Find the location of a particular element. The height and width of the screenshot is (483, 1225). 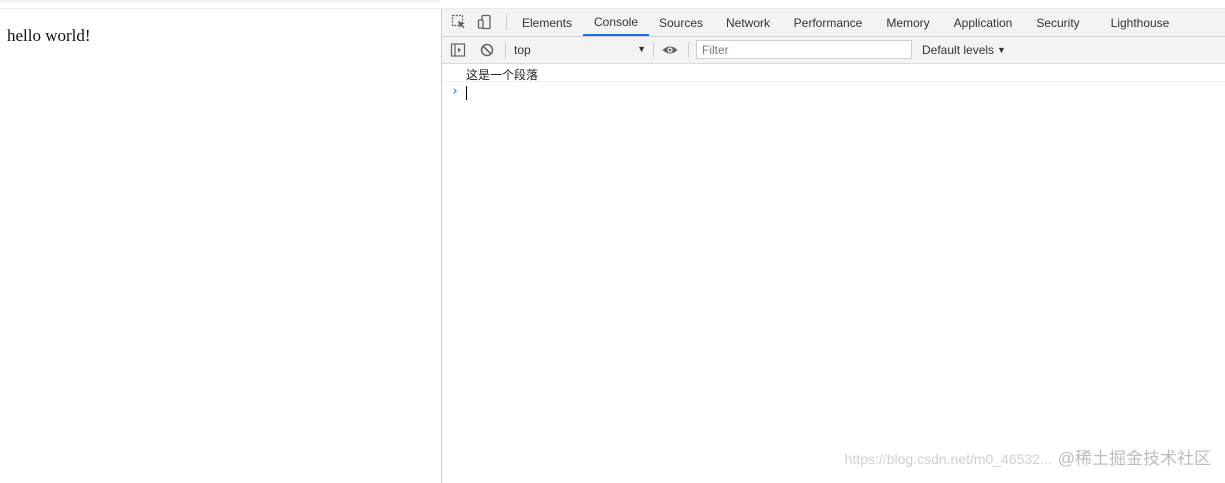

inspect-element-icon is located at coordinates (459, 22).